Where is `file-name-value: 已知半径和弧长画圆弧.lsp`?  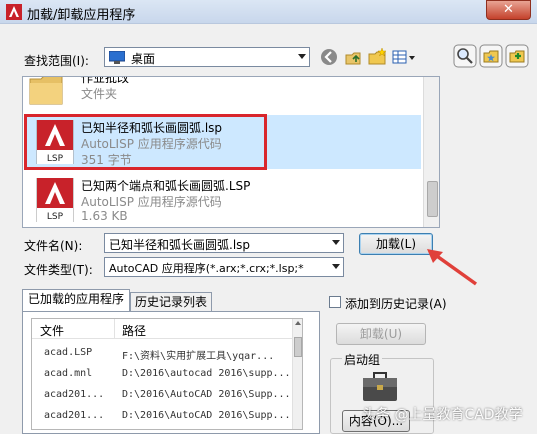
file-name-value: 已知半径和弧长画圆弧.lsp is located at coordinates (180, 245).